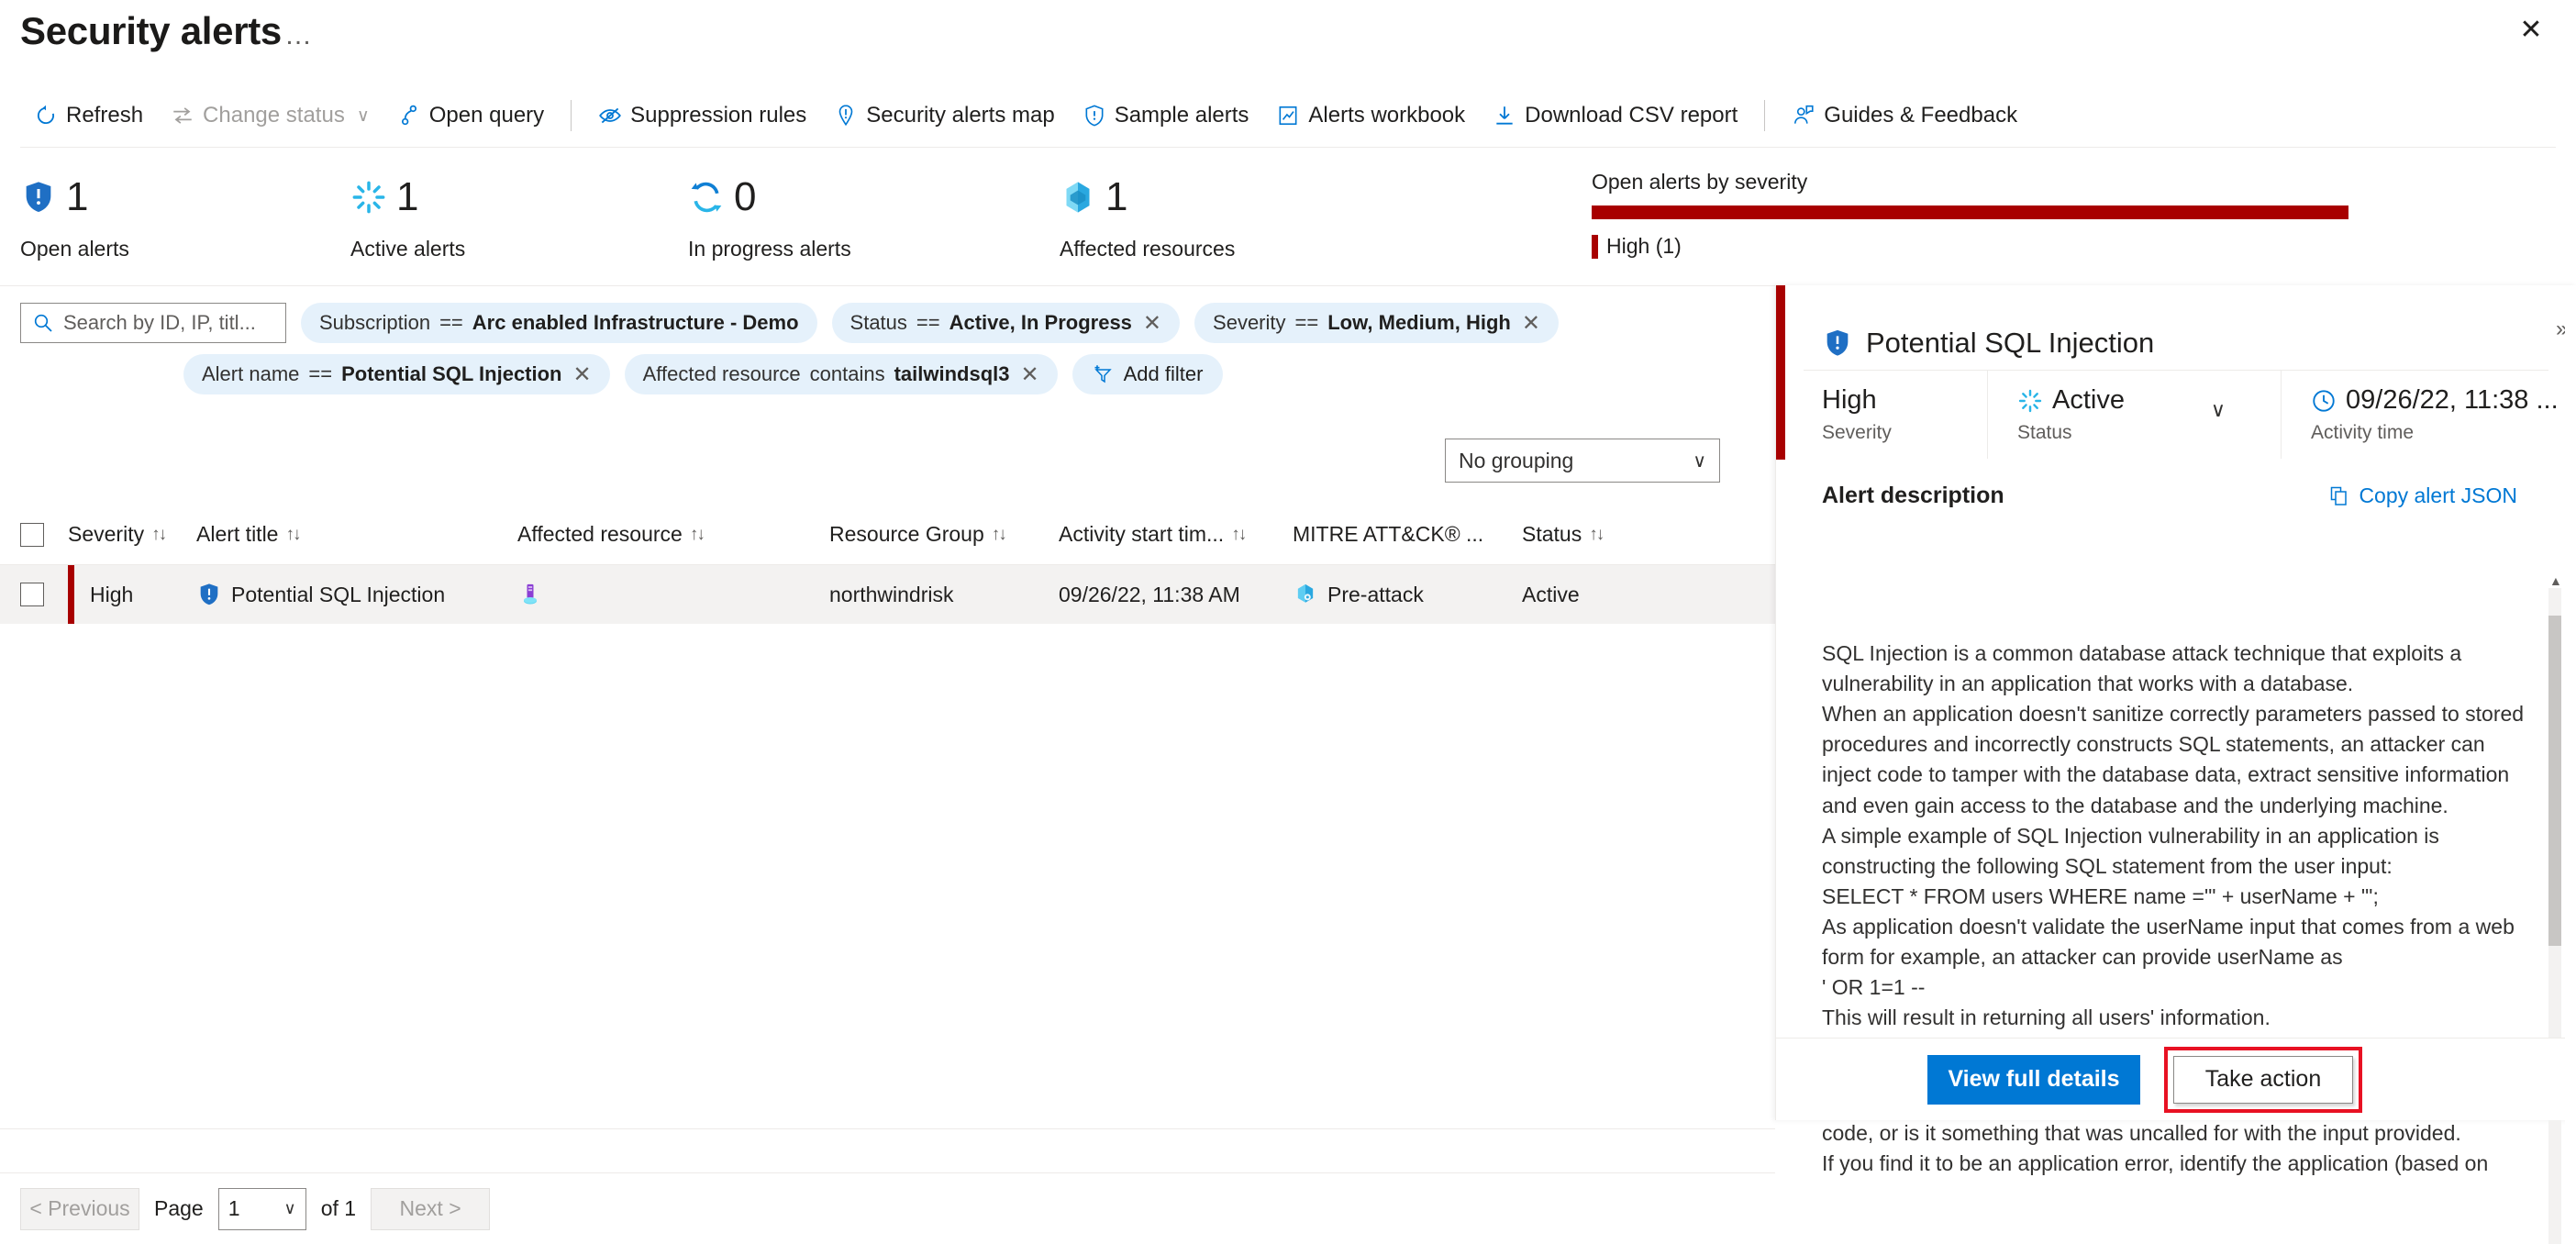 The height and width of the screenshot is (1244, 2576). I want to click on cell-status: Active, so click(1551, 594).